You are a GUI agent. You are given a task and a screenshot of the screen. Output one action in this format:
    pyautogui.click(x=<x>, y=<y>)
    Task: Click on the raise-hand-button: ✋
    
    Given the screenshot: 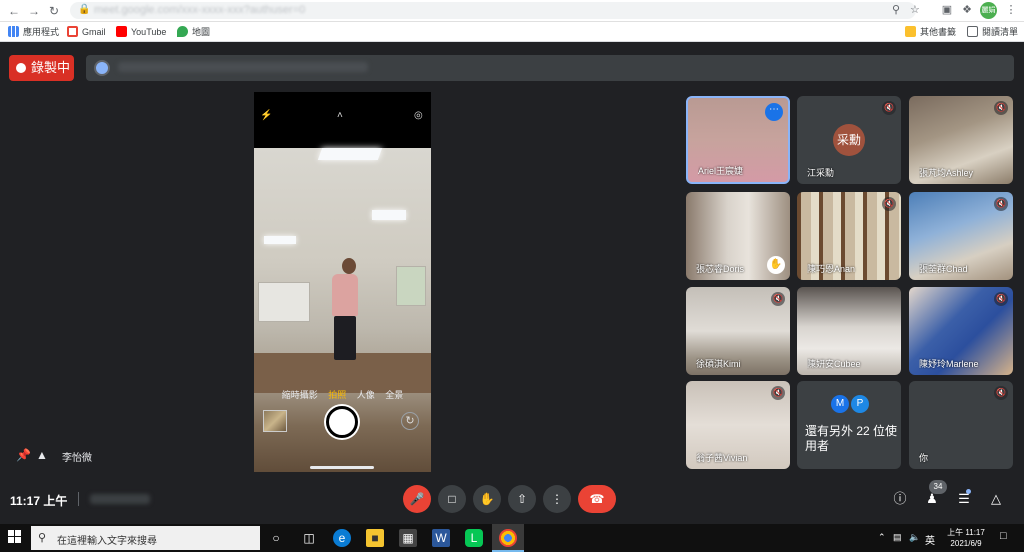 What is the action you would take?
    pyautogui.click(x=487, y=499)
    